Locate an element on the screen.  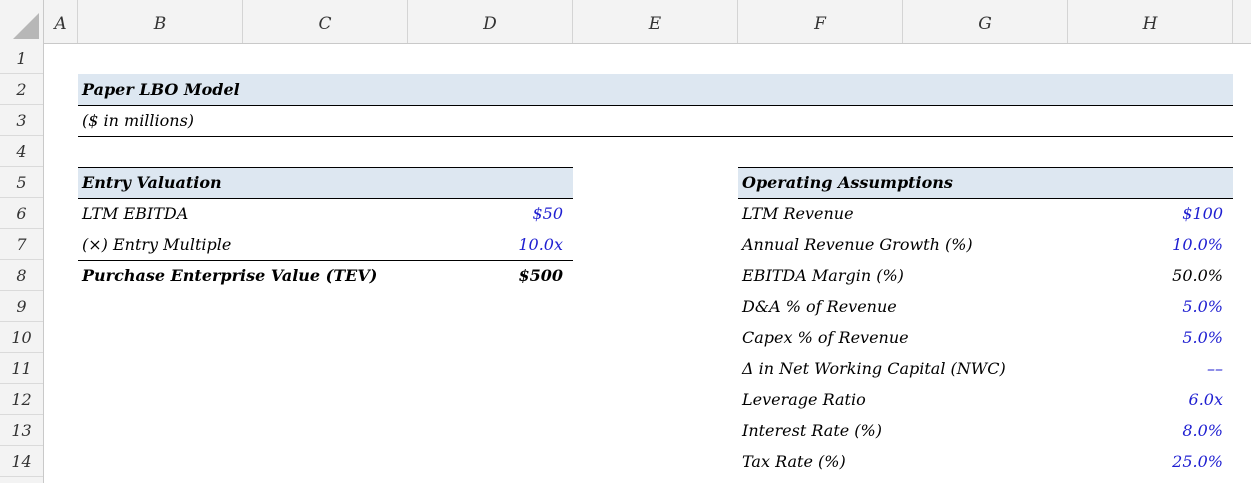
ebitda-margin-label: EBITDA Margin (%) is located at coordinates (823, 275).